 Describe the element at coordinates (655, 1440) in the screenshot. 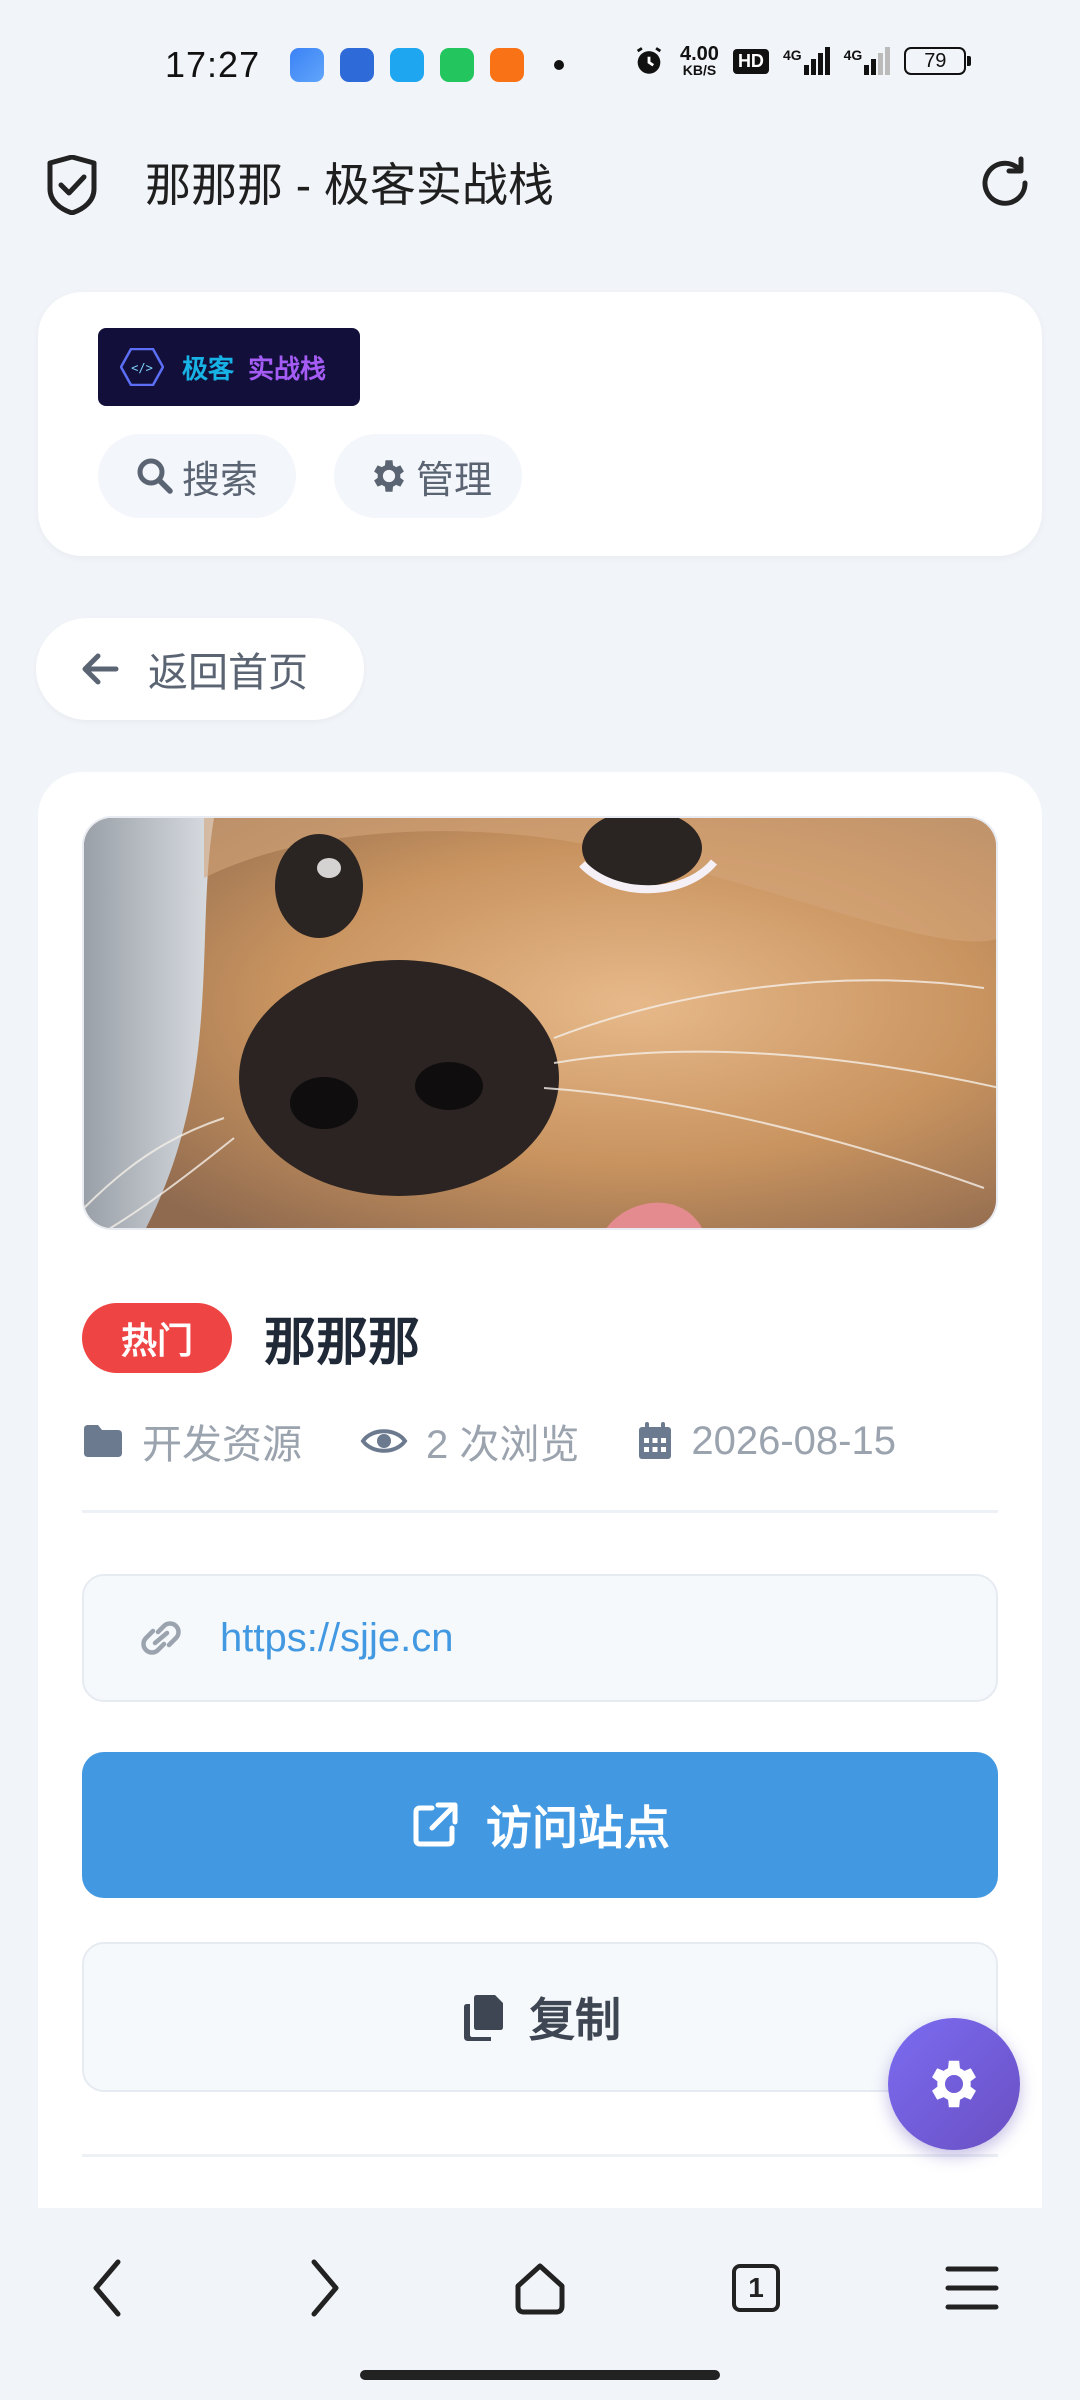

I see `calendar-icon` at that location.